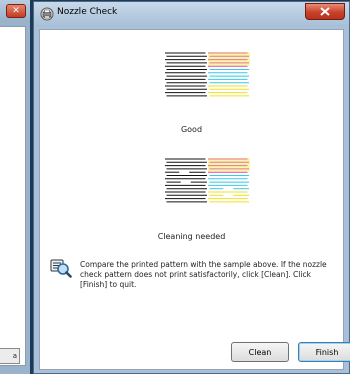 This screenshot has height=374, width=350. What do you see at coordinates (191, 14) in the screenshot?
I see `dialog-titlebar: Nozzle Check` at bounding box center [191, 14].